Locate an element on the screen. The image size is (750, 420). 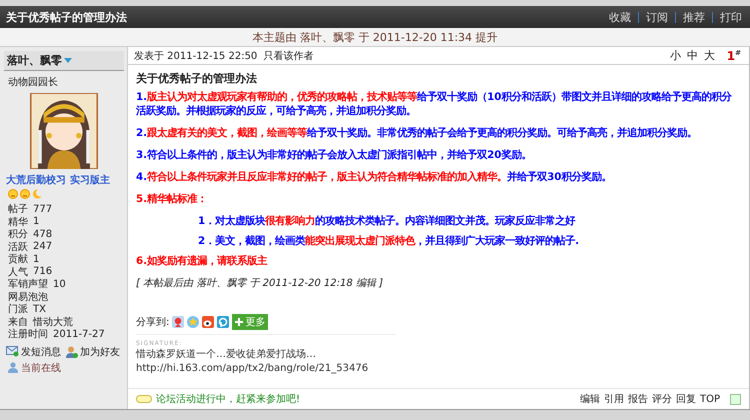
stat-label: 帖子 is located at coordinates (18, 209).